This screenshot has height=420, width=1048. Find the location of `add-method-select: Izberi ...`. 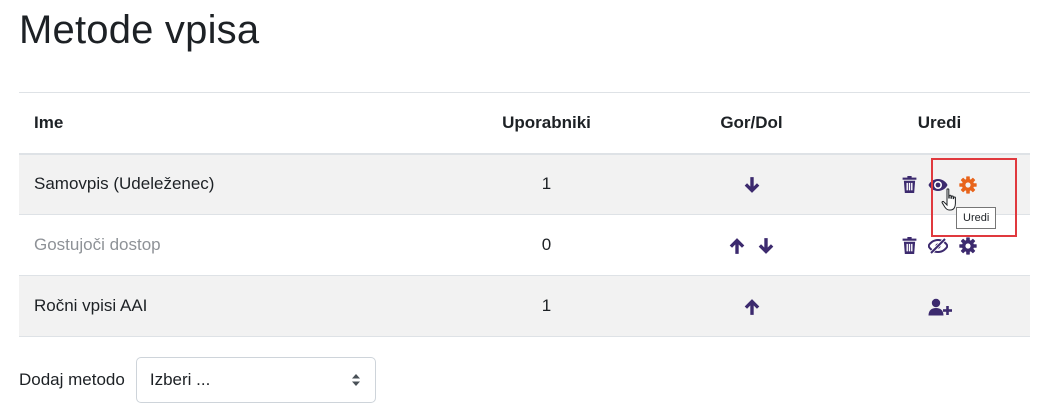

add-method-select: Izberi ... is located at coordinates (255, 380).